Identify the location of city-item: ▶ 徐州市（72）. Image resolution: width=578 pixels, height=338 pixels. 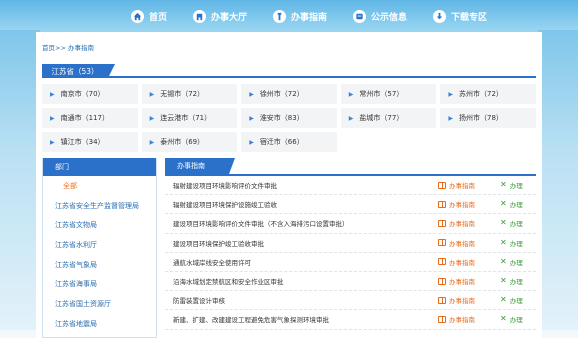
(289, 94).